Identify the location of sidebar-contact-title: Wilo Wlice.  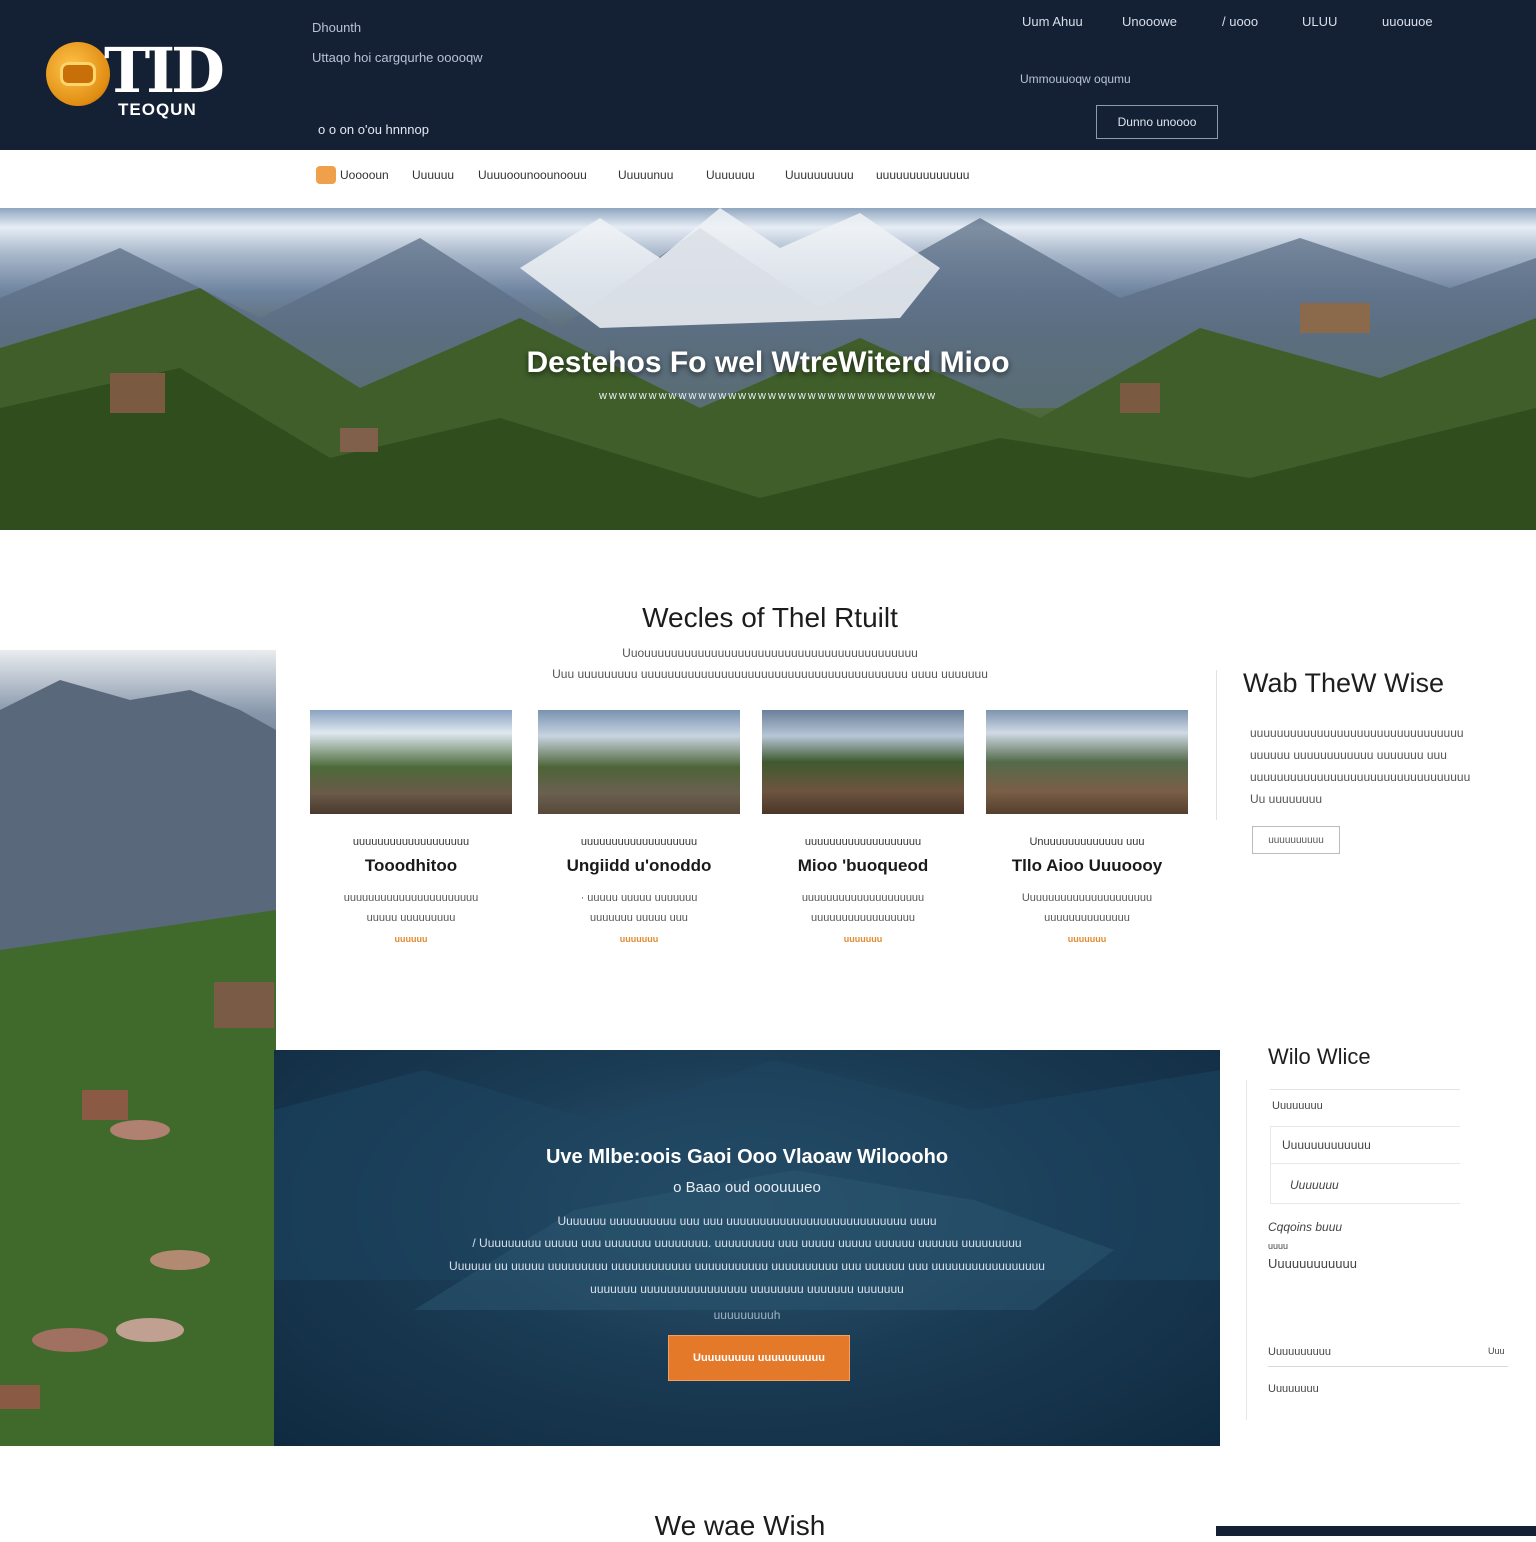
(1319, 1056).